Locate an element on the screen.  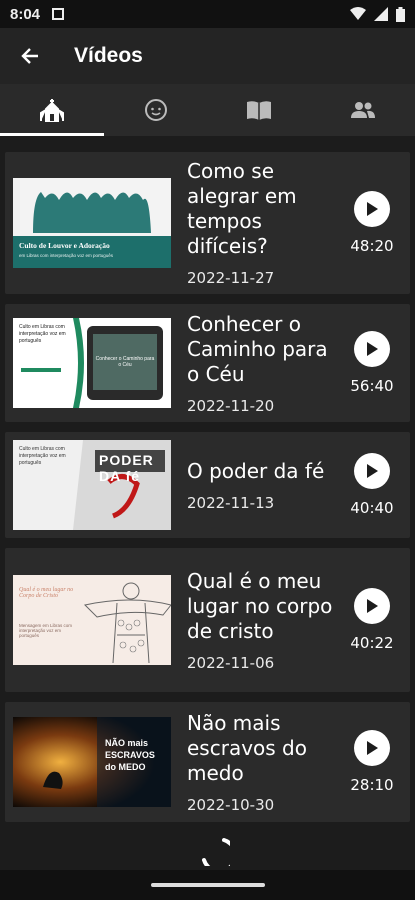
play-control: 40:22 is located at coordinates (372, 620).